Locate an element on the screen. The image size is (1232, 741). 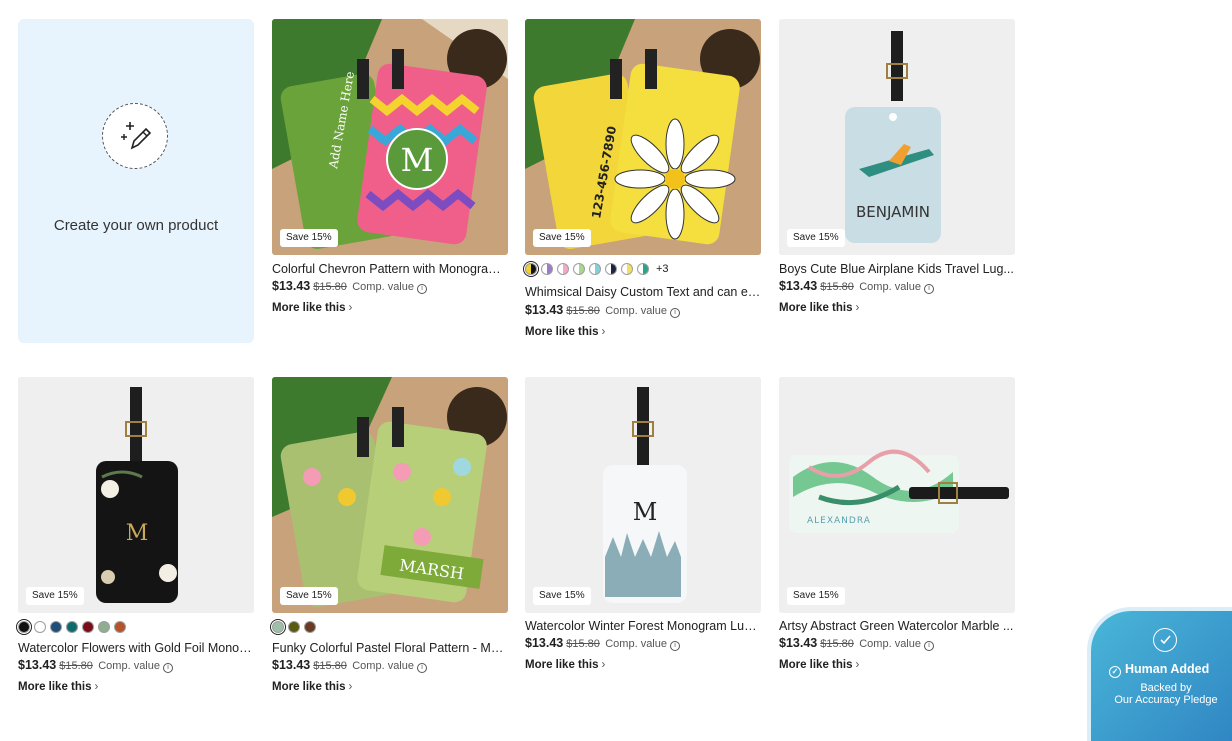
swatch-green is located at coordinates (579, 269).